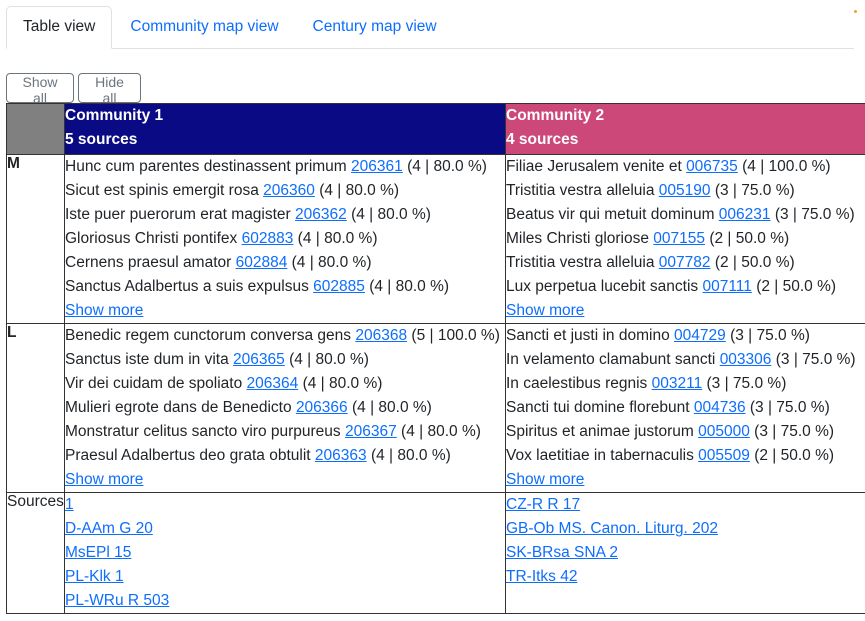 This screenshot has width=865, height=621. I want to click on chant-title: Monstratur celitus sancto viro purpureus, so click(203, 431).